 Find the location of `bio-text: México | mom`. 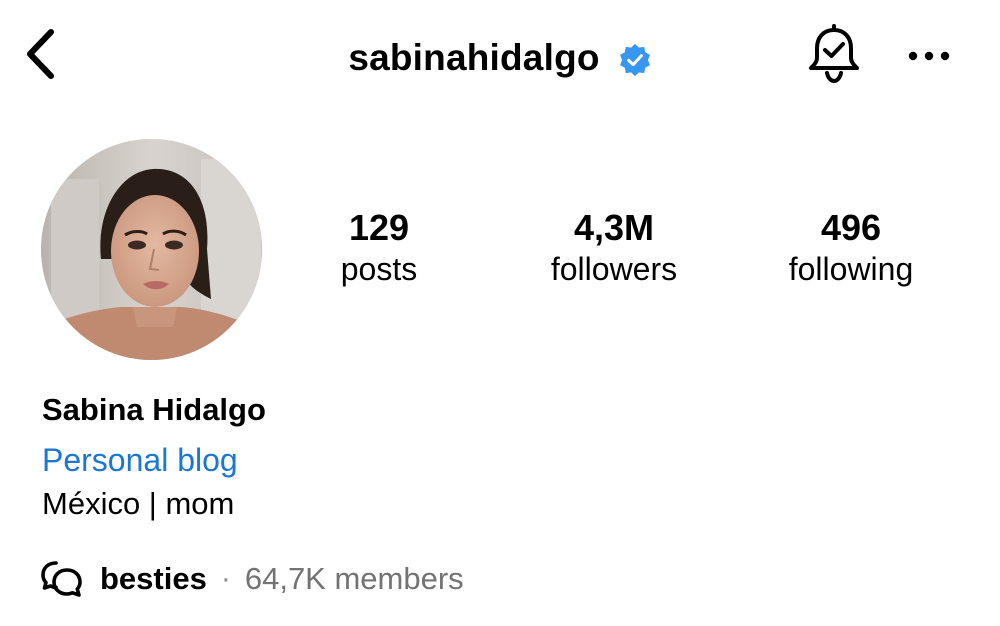

bio-text: México | mom is located at coordinates (138, 503).